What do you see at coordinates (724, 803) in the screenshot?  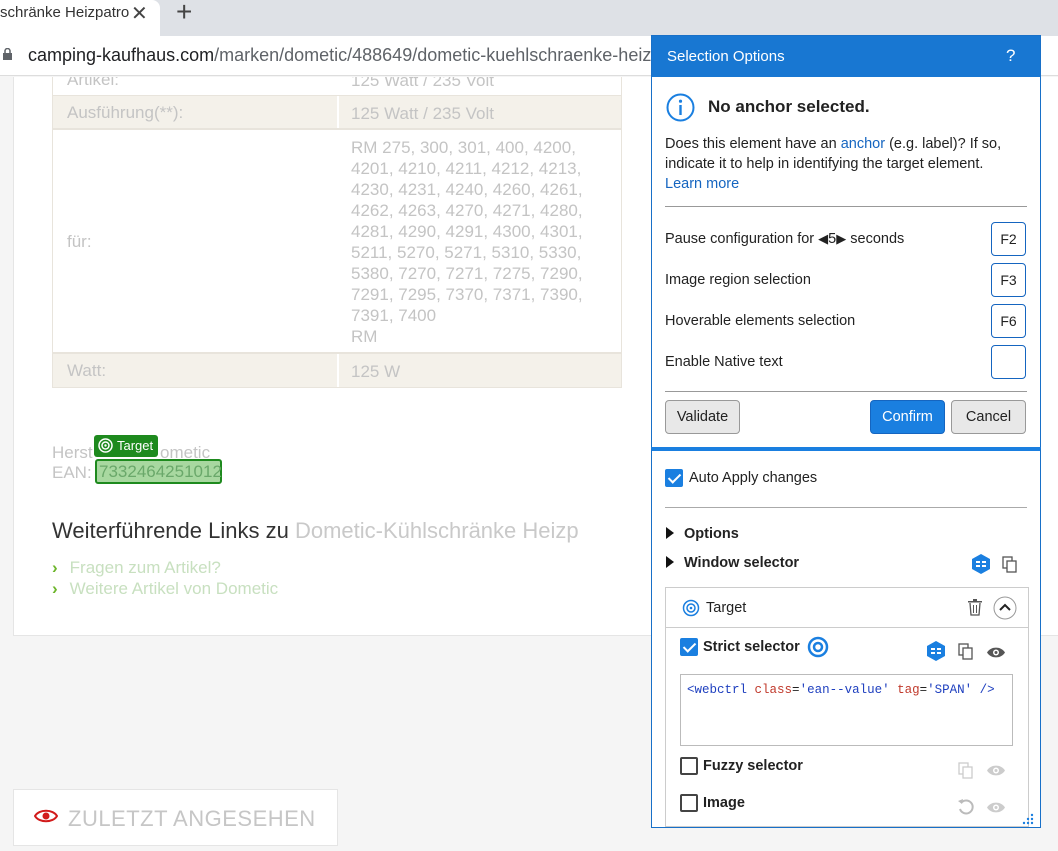 I see `image-label: Image` at bounding box center [724, 803].